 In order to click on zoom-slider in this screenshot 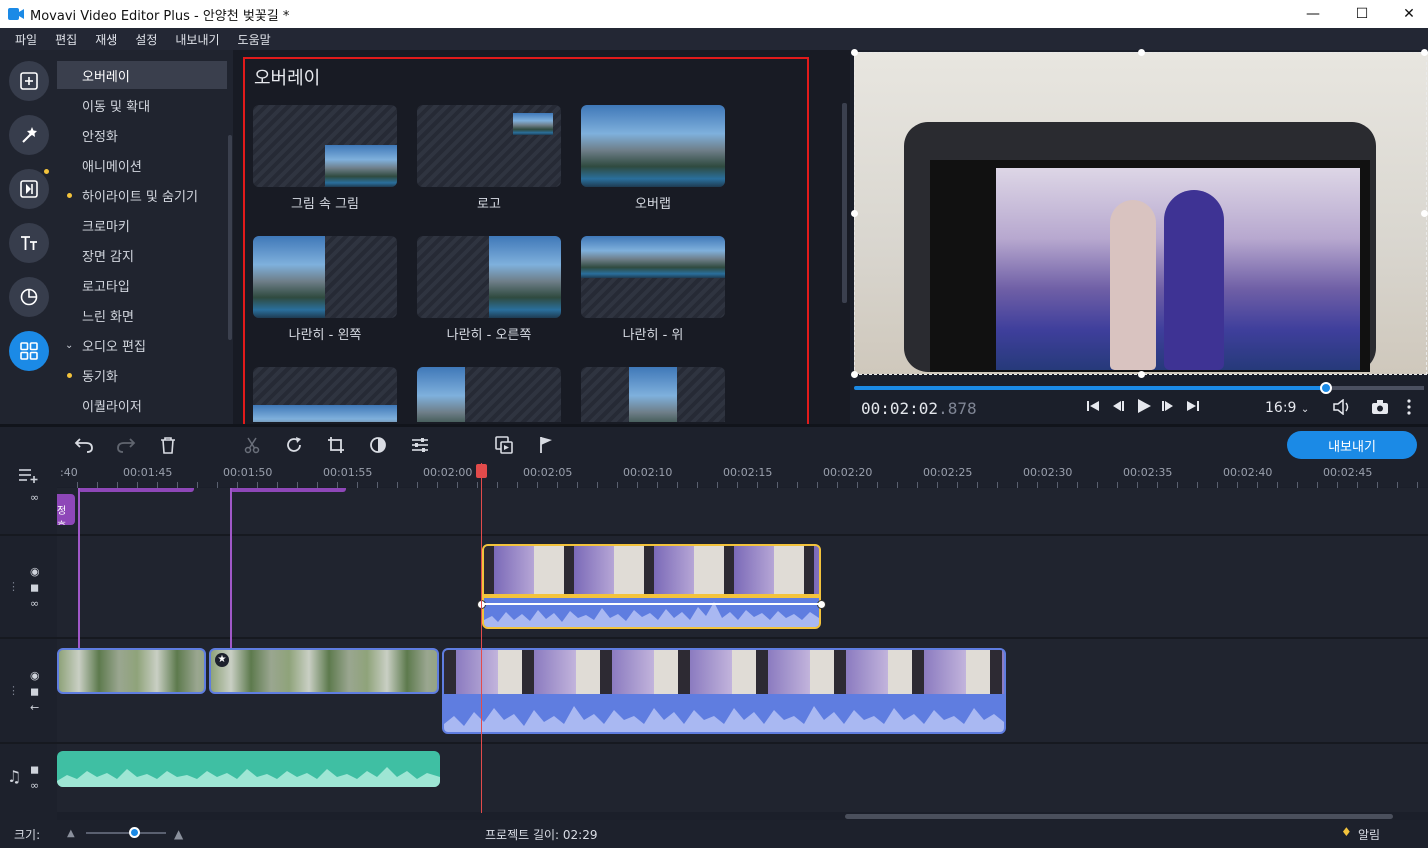, I will do `click(126, 833)`.